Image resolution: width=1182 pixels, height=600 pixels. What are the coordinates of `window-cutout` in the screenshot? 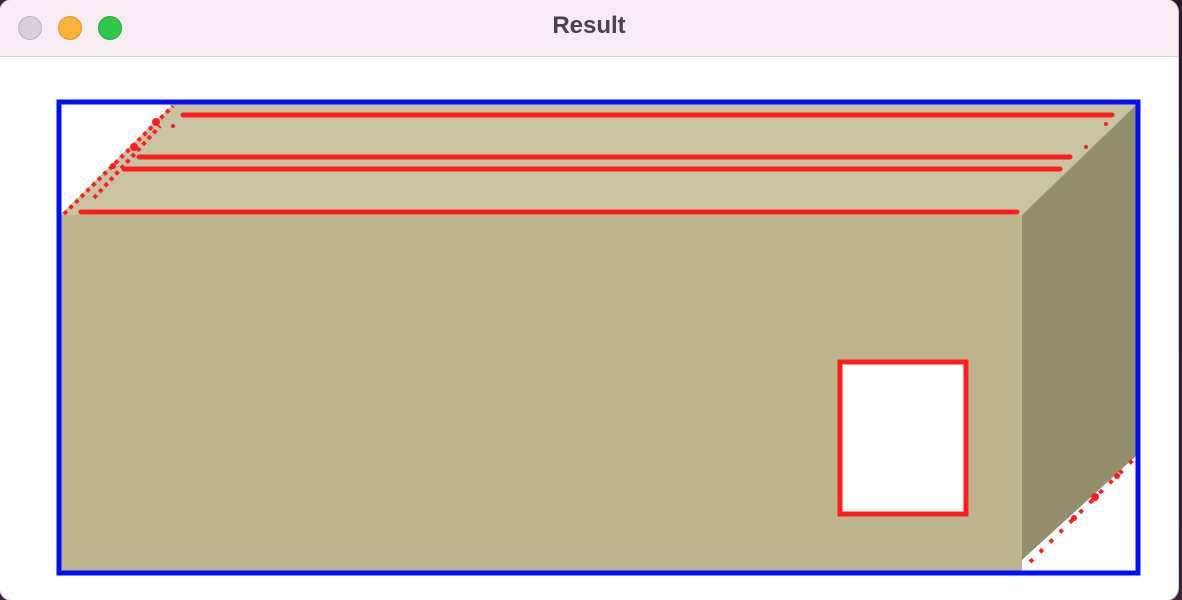 It's located at (903, 438).